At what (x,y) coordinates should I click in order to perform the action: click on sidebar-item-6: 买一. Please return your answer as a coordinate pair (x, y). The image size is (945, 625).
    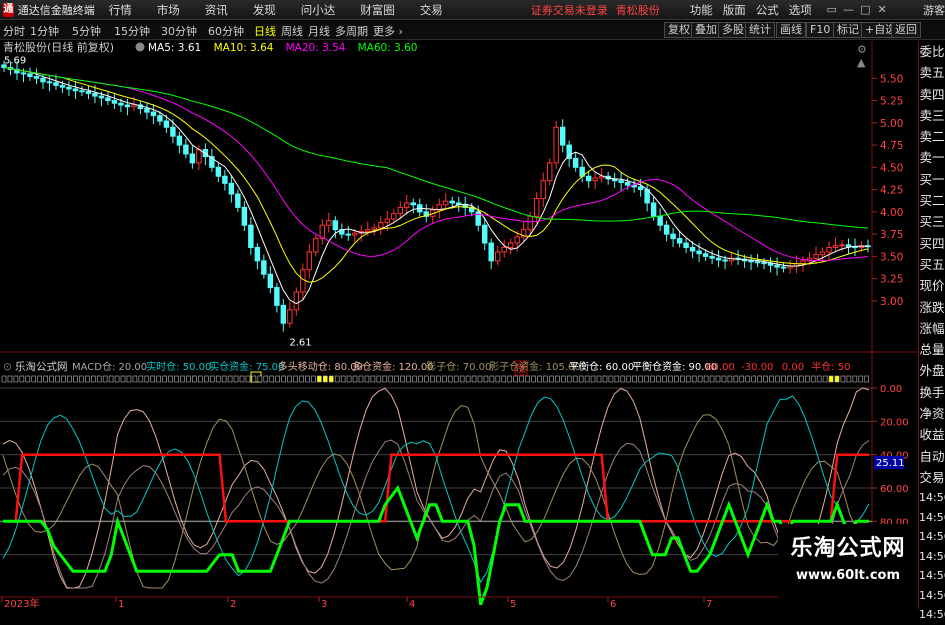
    Looking at the image, I should click on (932, 179).